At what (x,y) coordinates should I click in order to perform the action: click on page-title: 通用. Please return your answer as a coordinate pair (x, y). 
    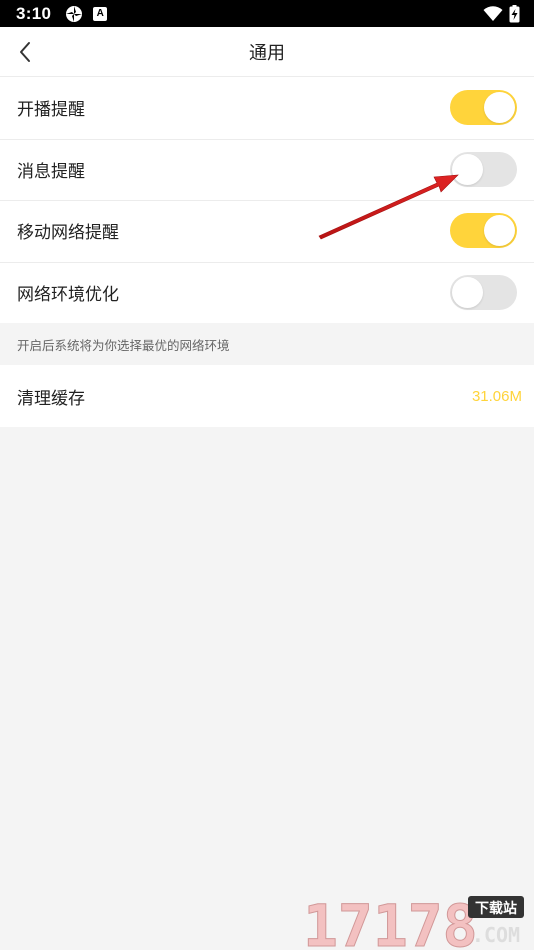
    Looking at the image, I should click on (267, 53).